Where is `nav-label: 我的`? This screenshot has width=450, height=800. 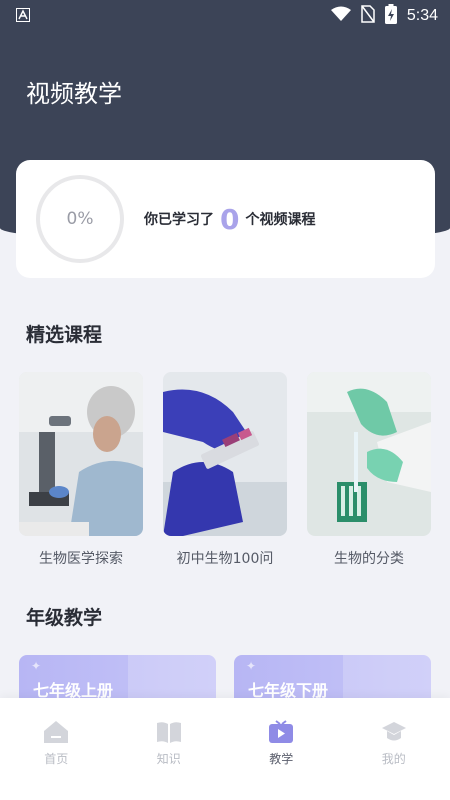
nav-label: 我的 is located at coordinates (393, 759).